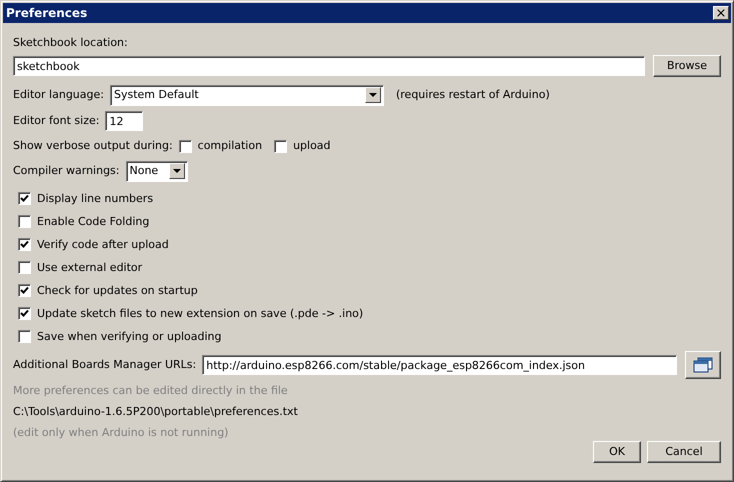 Image resolution: width=734 pixels, height=482 pixels. What do you see at coordinates (124, 121) in the screenshot?
I see `font-size-field: 12` at bounding box center [124, 121].